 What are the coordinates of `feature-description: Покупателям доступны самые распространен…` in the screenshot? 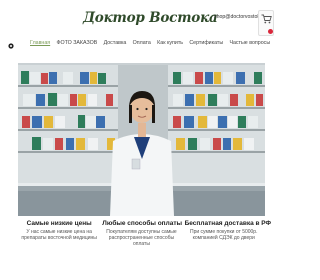 It's located at (141, 238).